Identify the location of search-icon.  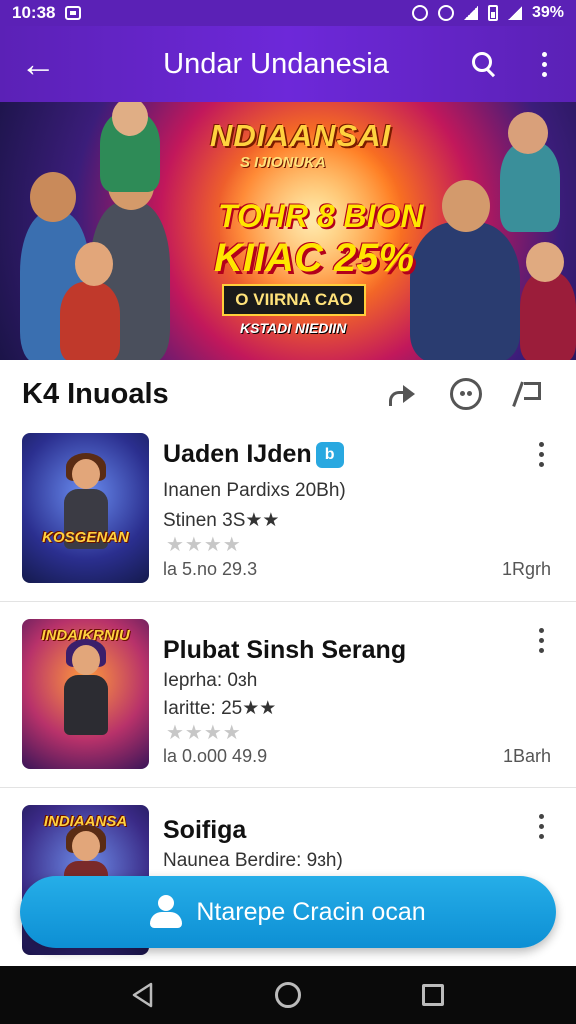
(484, 64).